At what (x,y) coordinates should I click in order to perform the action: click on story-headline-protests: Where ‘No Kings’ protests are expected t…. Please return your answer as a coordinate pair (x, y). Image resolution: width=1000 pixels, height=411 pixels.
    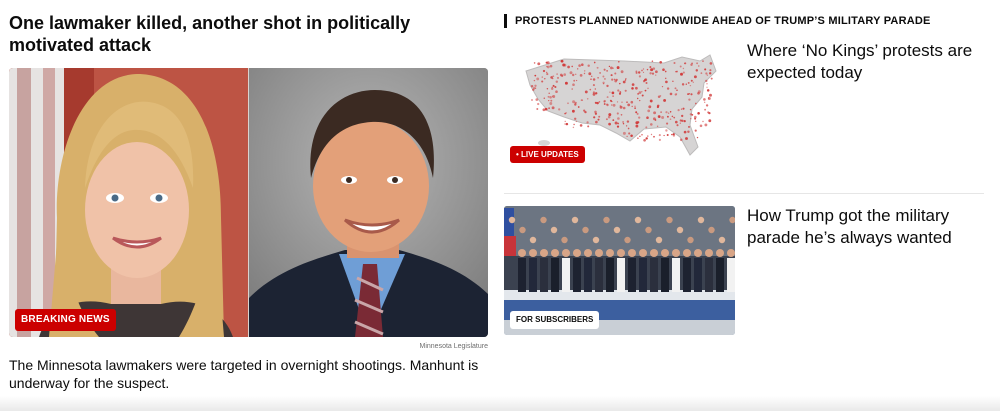
    Looking at the image, I should click on (867, 62).